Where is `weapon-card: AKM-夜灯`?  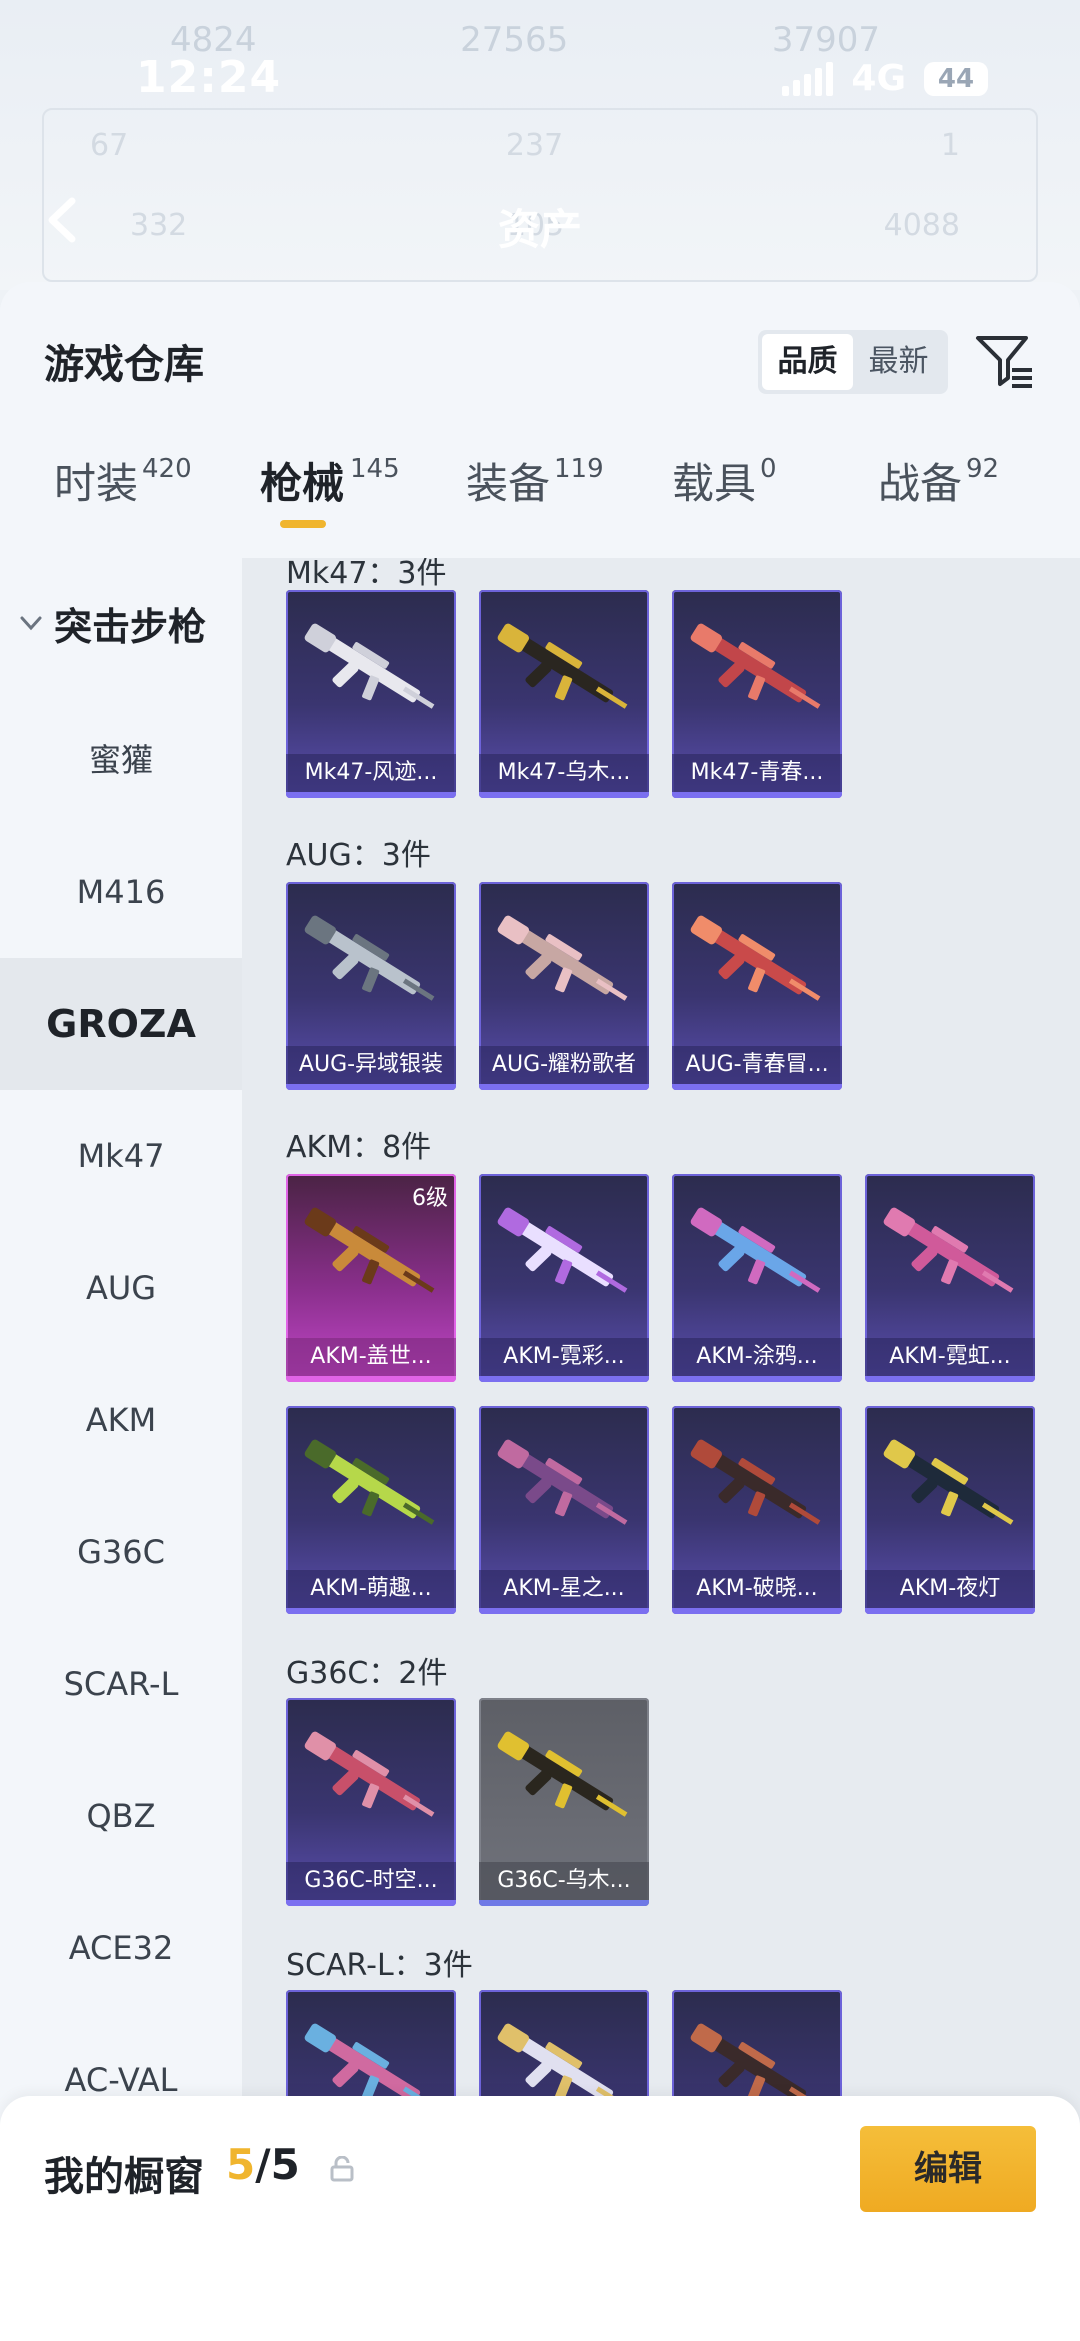
weapon-card: AKM-夜灯 is located at coordinates (950, 1510).